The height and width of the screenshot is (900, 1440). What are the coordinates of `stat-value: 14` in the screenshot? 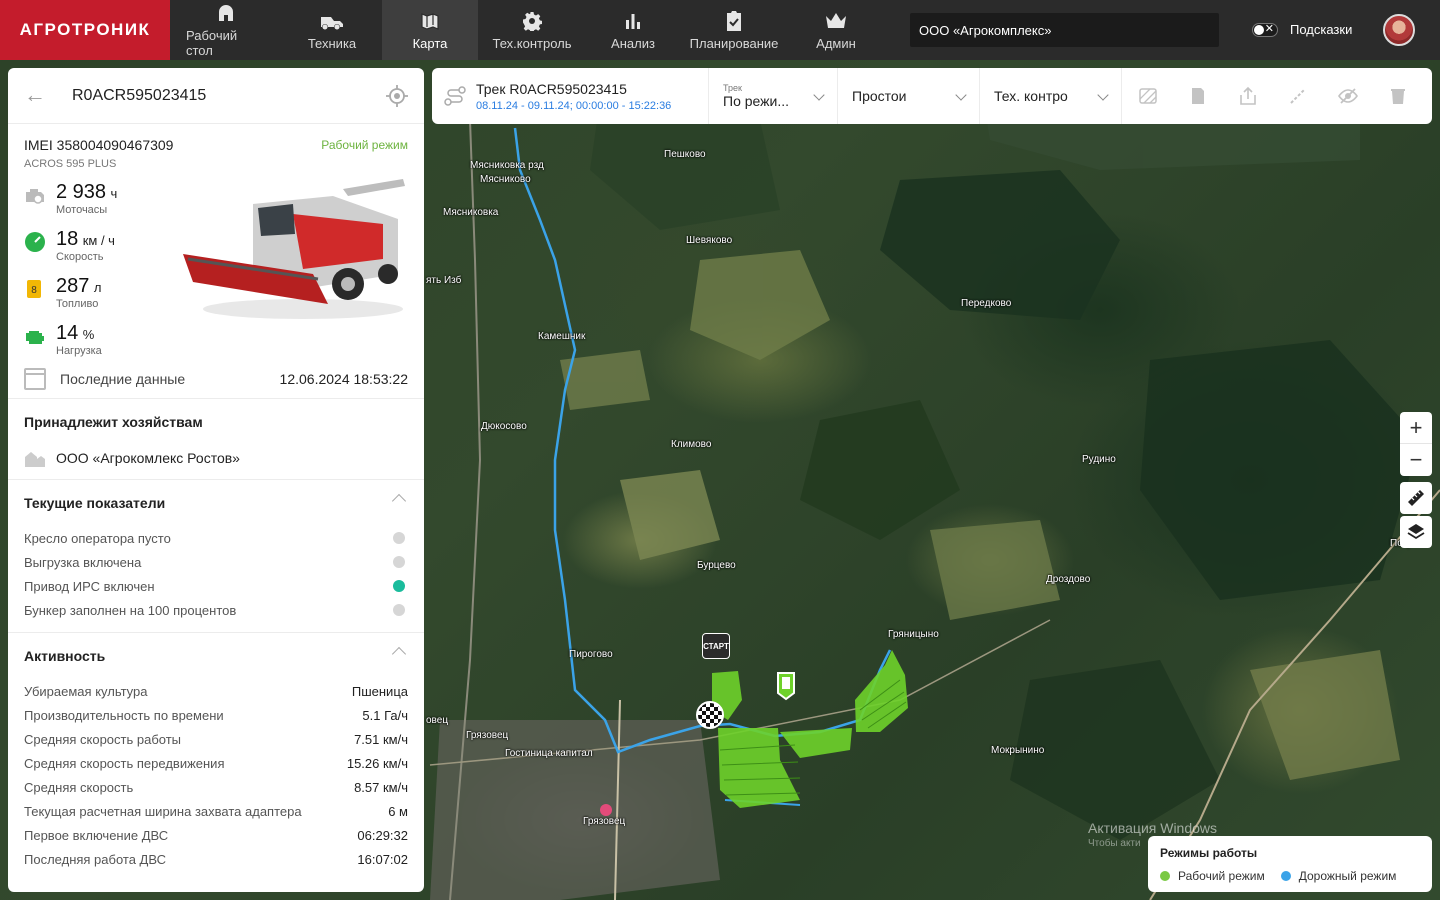 It's located at (67, 333).